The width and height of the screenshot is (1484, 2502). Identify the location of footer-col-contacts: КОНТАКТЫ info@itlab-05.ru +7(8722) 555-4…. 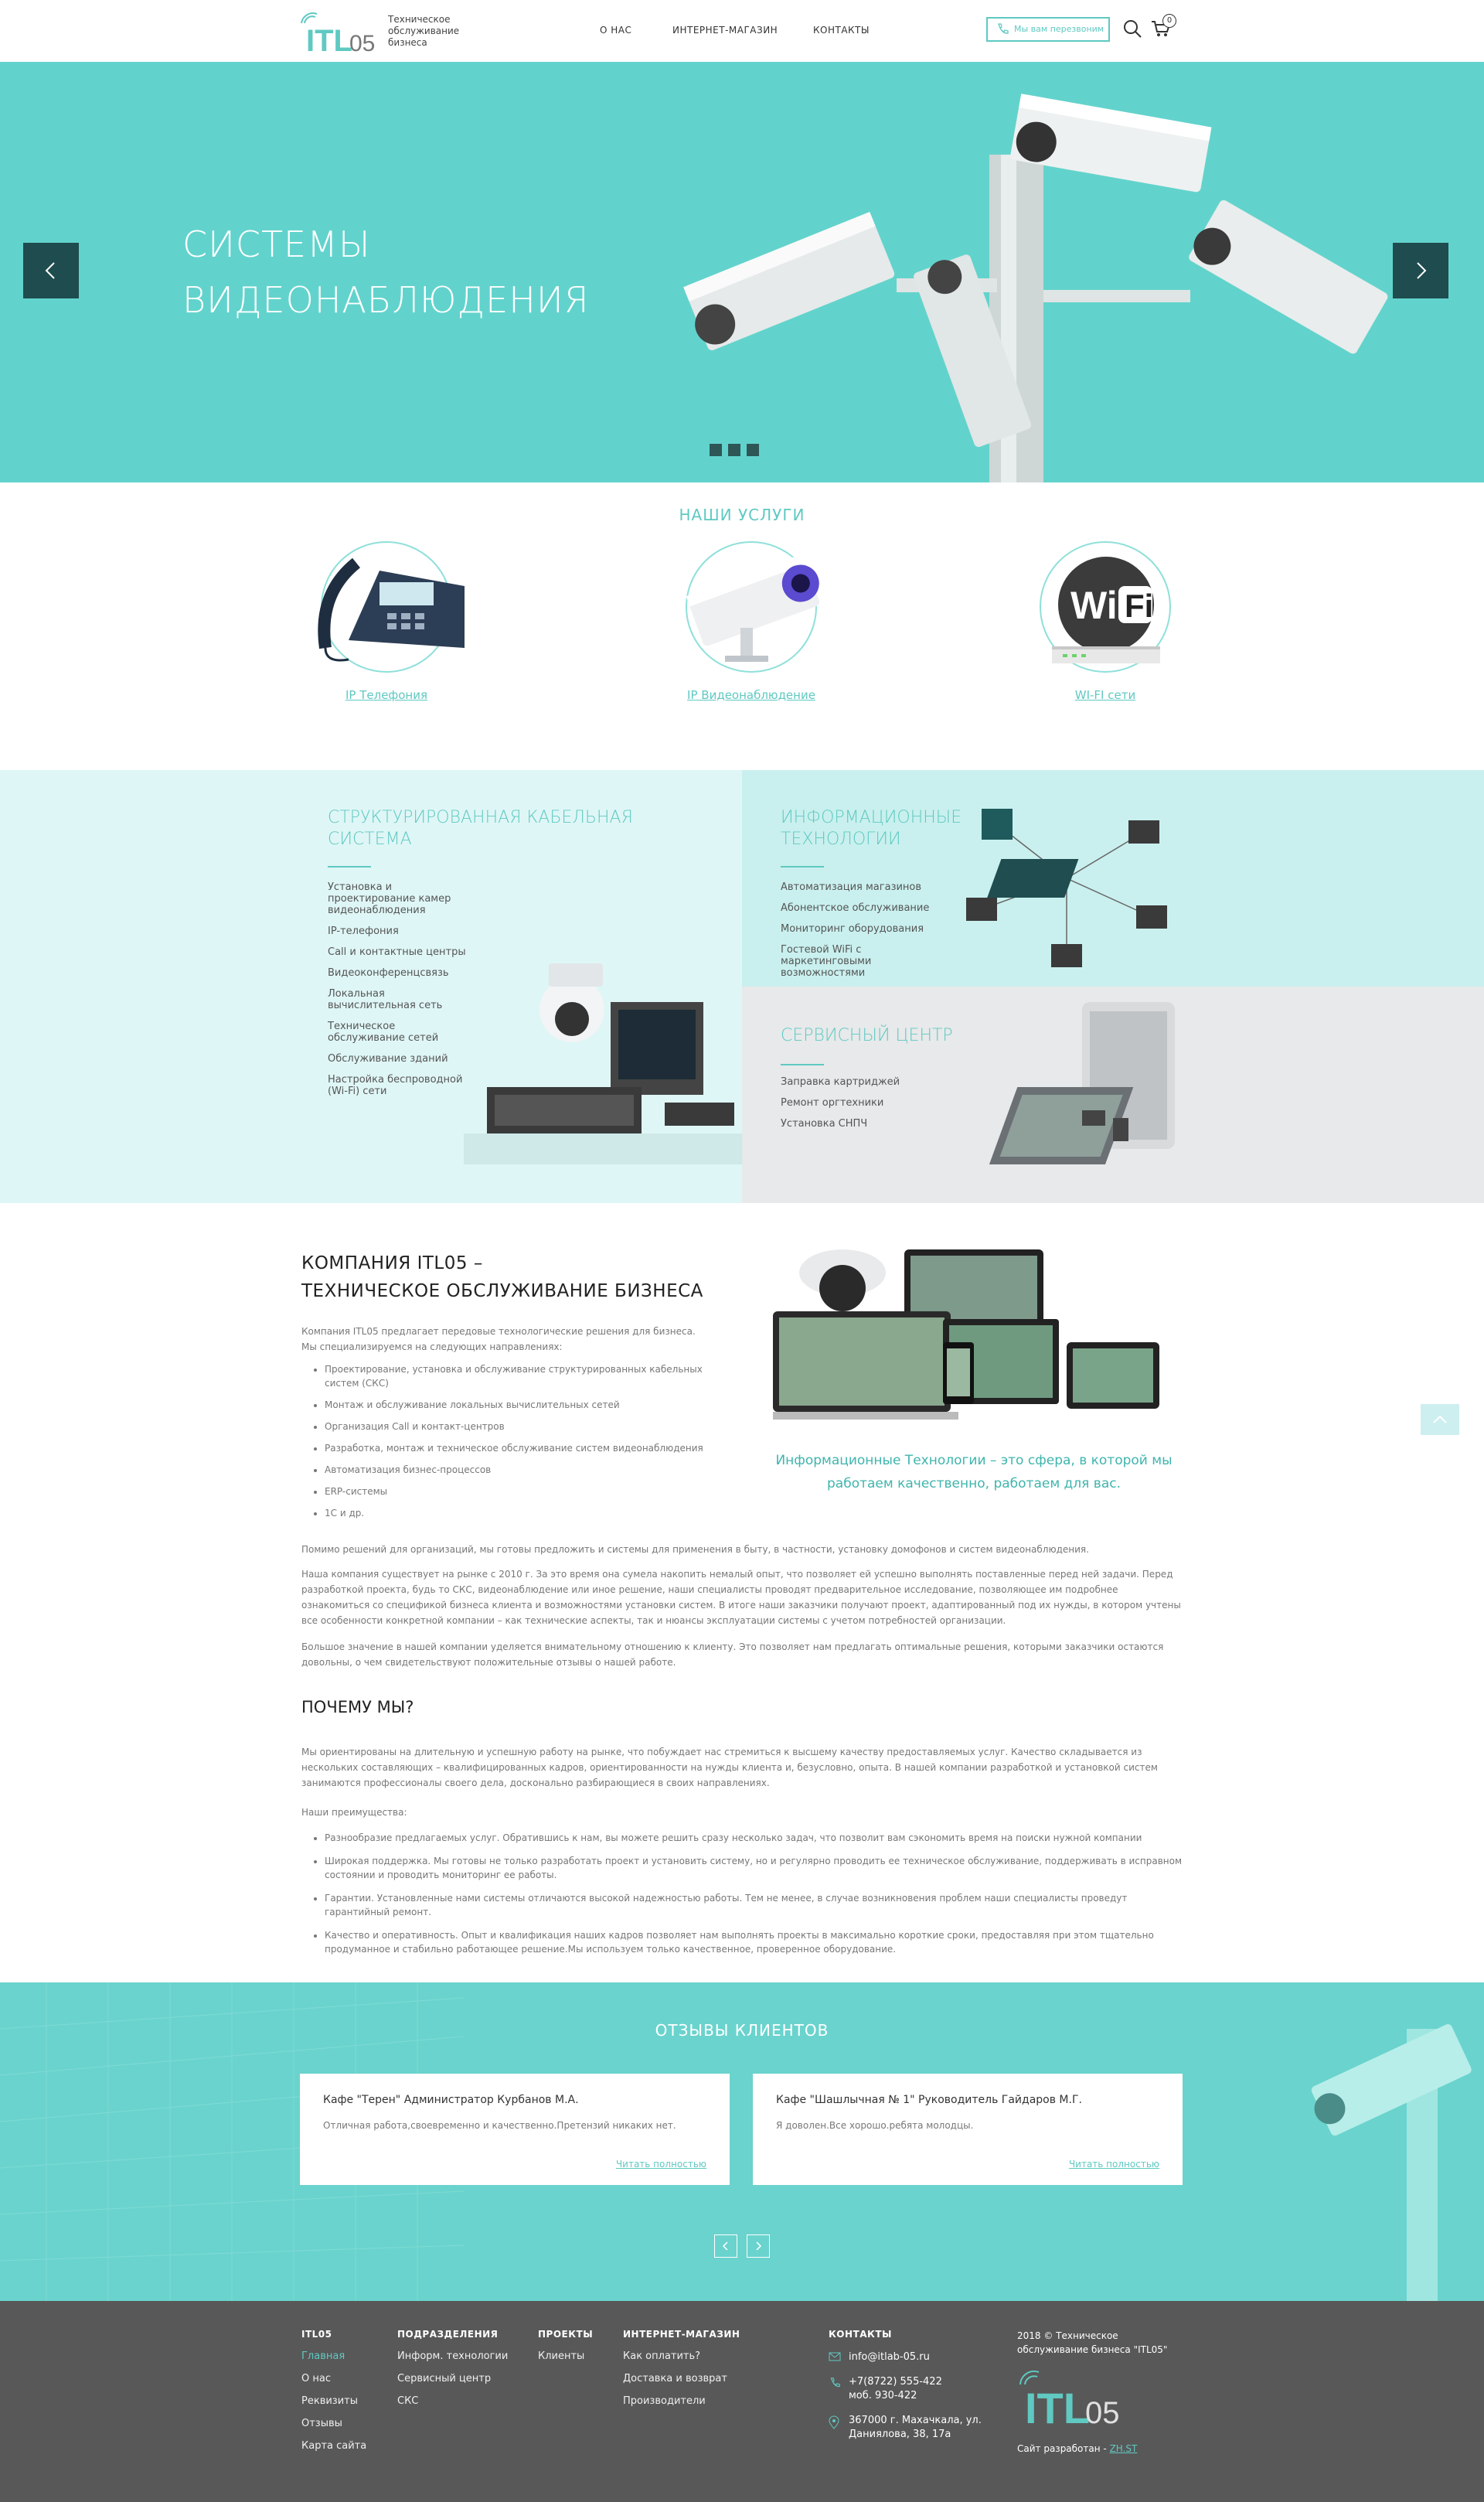
(910, 2391).